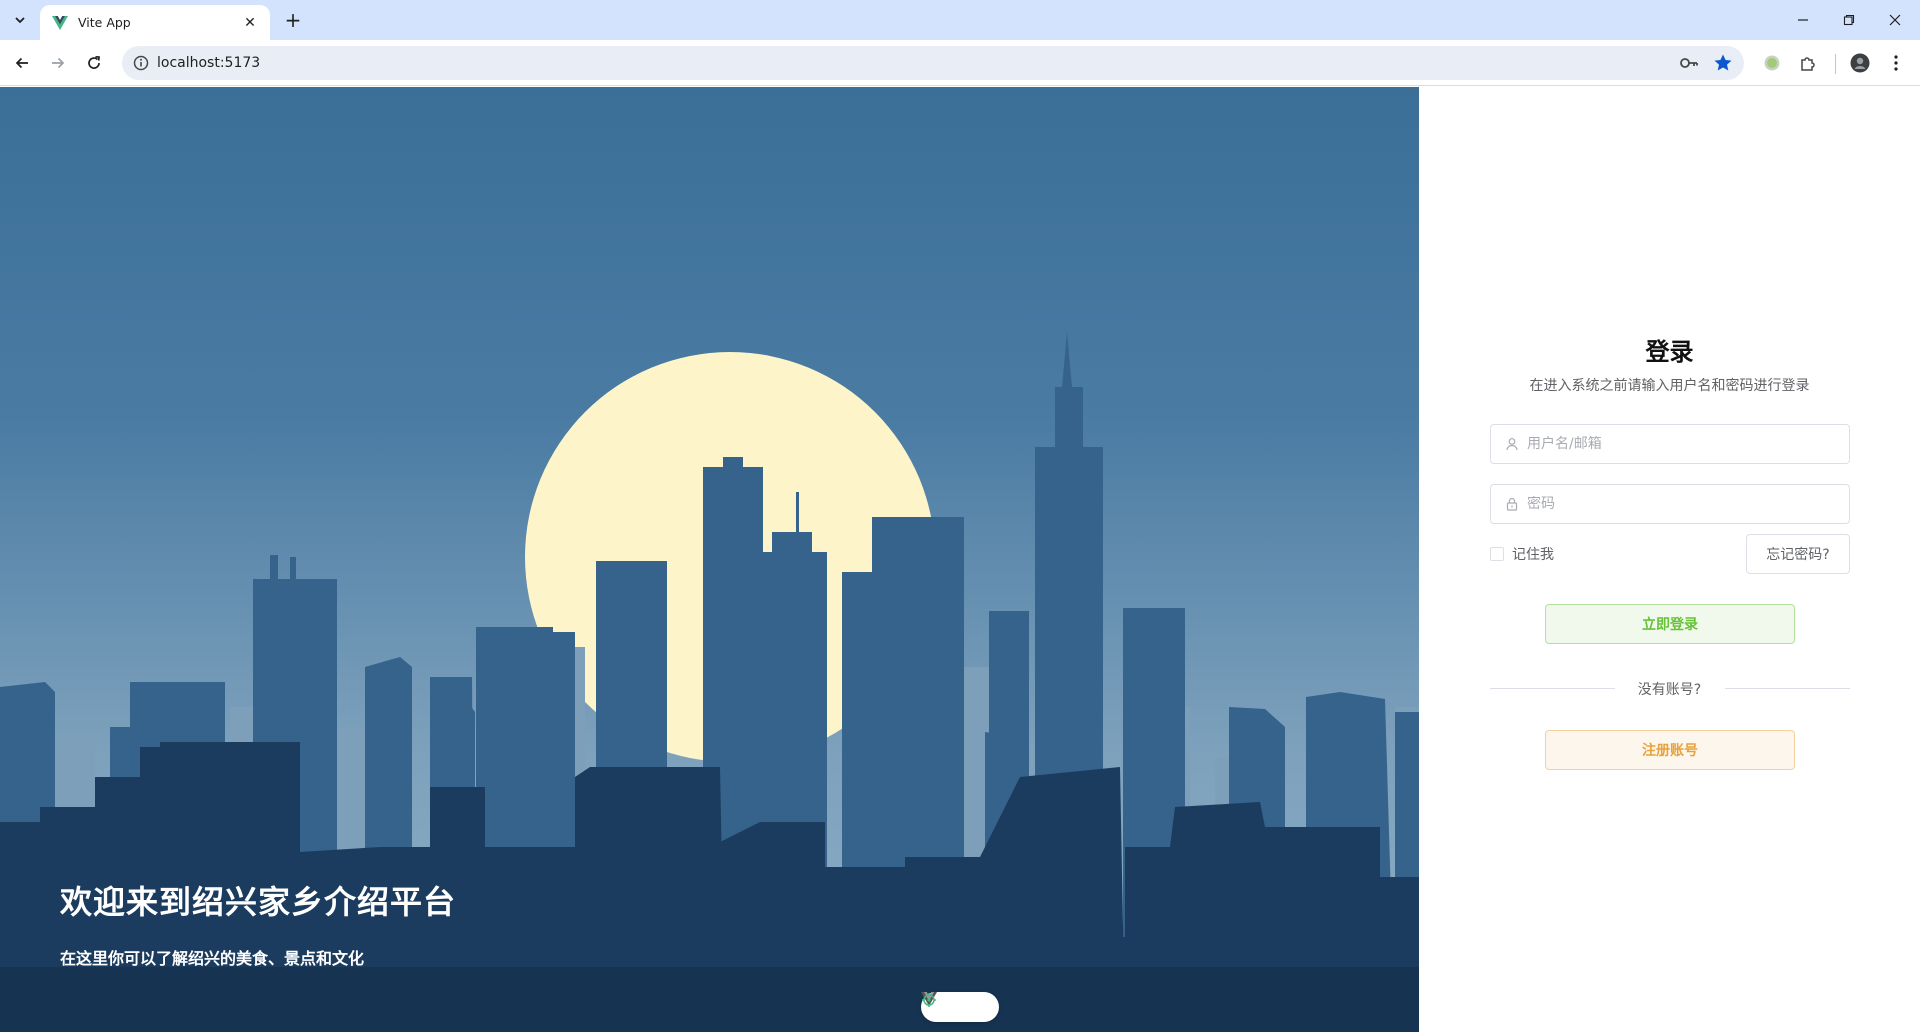  What do you see at coordinates (1669, 386) in the screenshot?
I see `login-subtitle: 在进入系统之前请输入用户名和密码进行登录` at bounding box center [1669, 386].